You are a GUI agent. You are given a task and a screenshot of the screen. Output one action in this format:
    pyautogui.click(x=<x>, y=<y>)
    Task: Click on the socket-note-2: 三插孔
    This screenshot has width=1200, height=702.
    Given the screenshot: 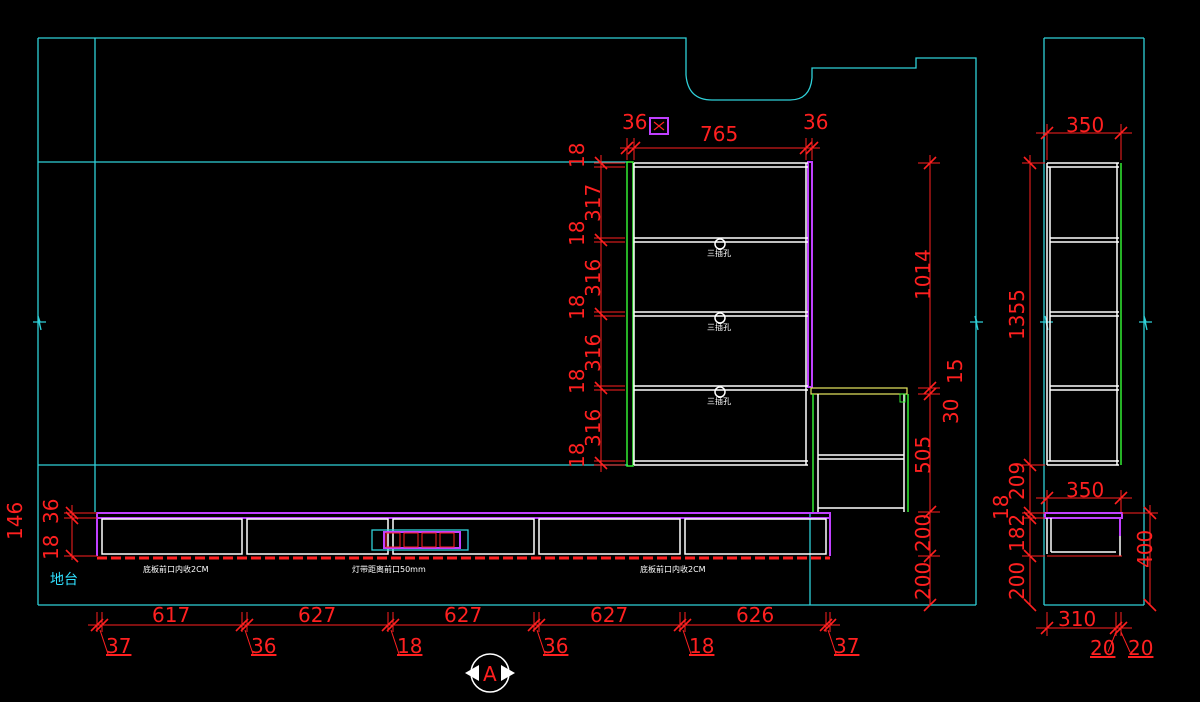 What is the action you would take?
    pyautogui.click(x=719, y=327)
    